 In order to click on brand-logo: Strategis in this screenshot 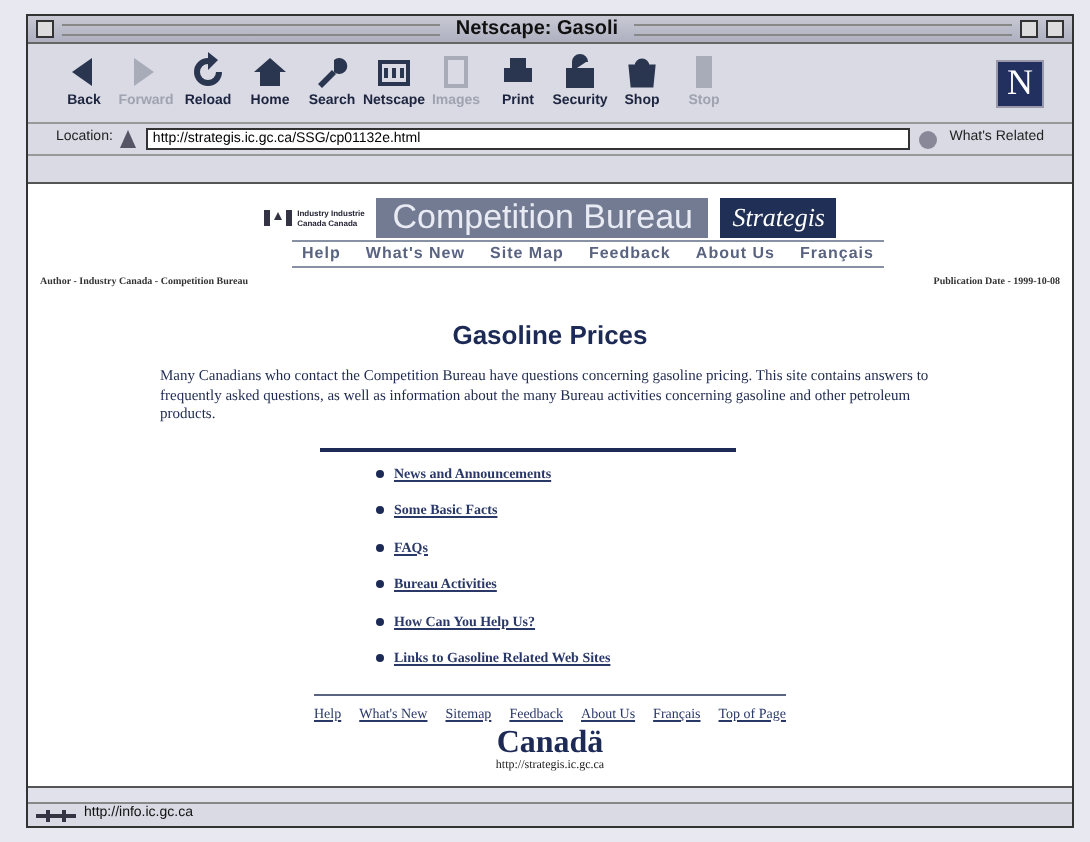, I will do `click(778, 218)`.